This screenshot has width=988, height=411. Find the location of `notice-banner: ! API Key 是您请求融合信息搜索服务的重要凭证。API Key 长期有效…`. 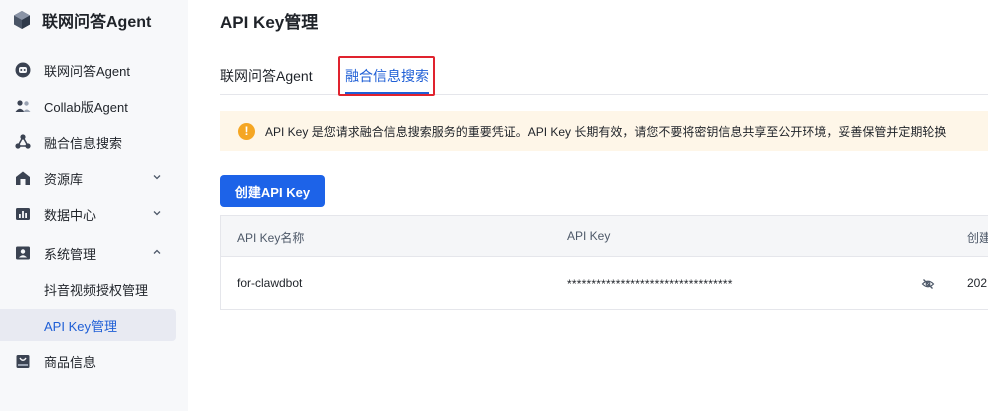

notice-banner: ! API Key 是您请求融合信息搜索服务的重要凭证。API Key 长期有效… is located at coordinates (604, 131).